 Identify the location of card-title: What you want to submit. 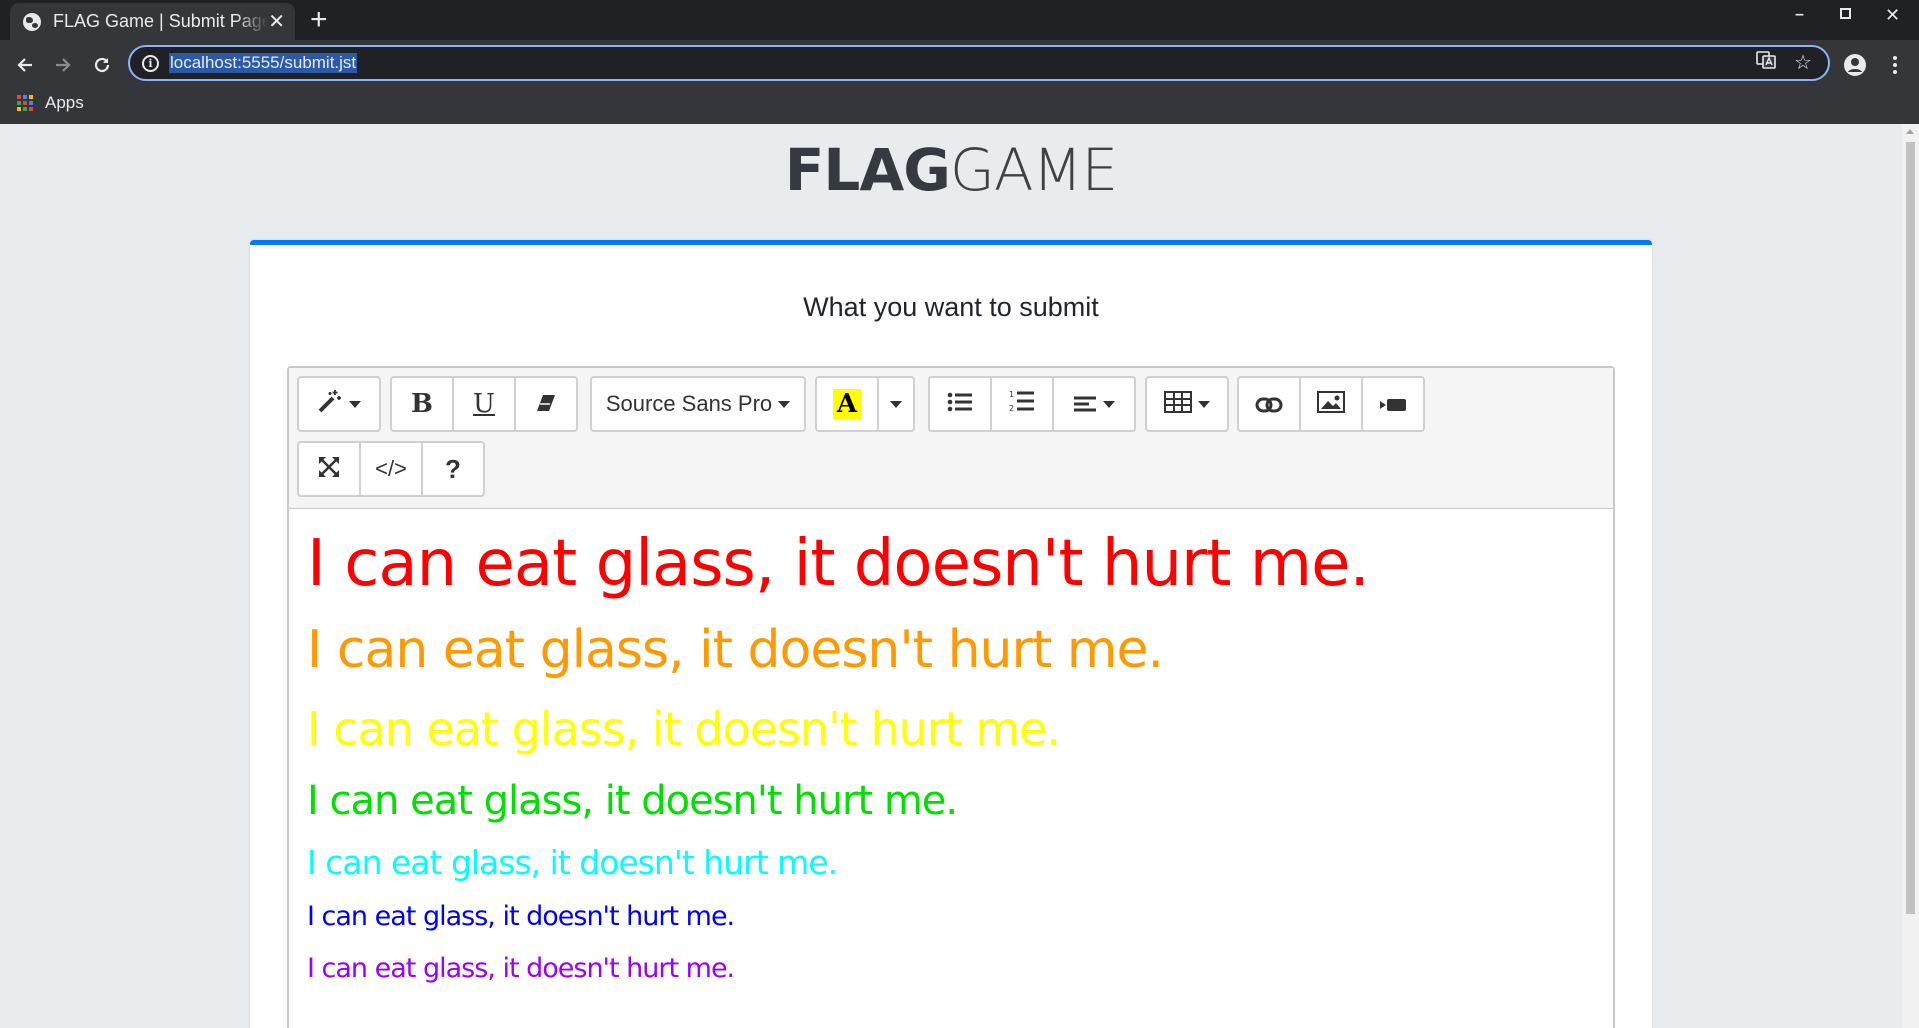
(951, 307).